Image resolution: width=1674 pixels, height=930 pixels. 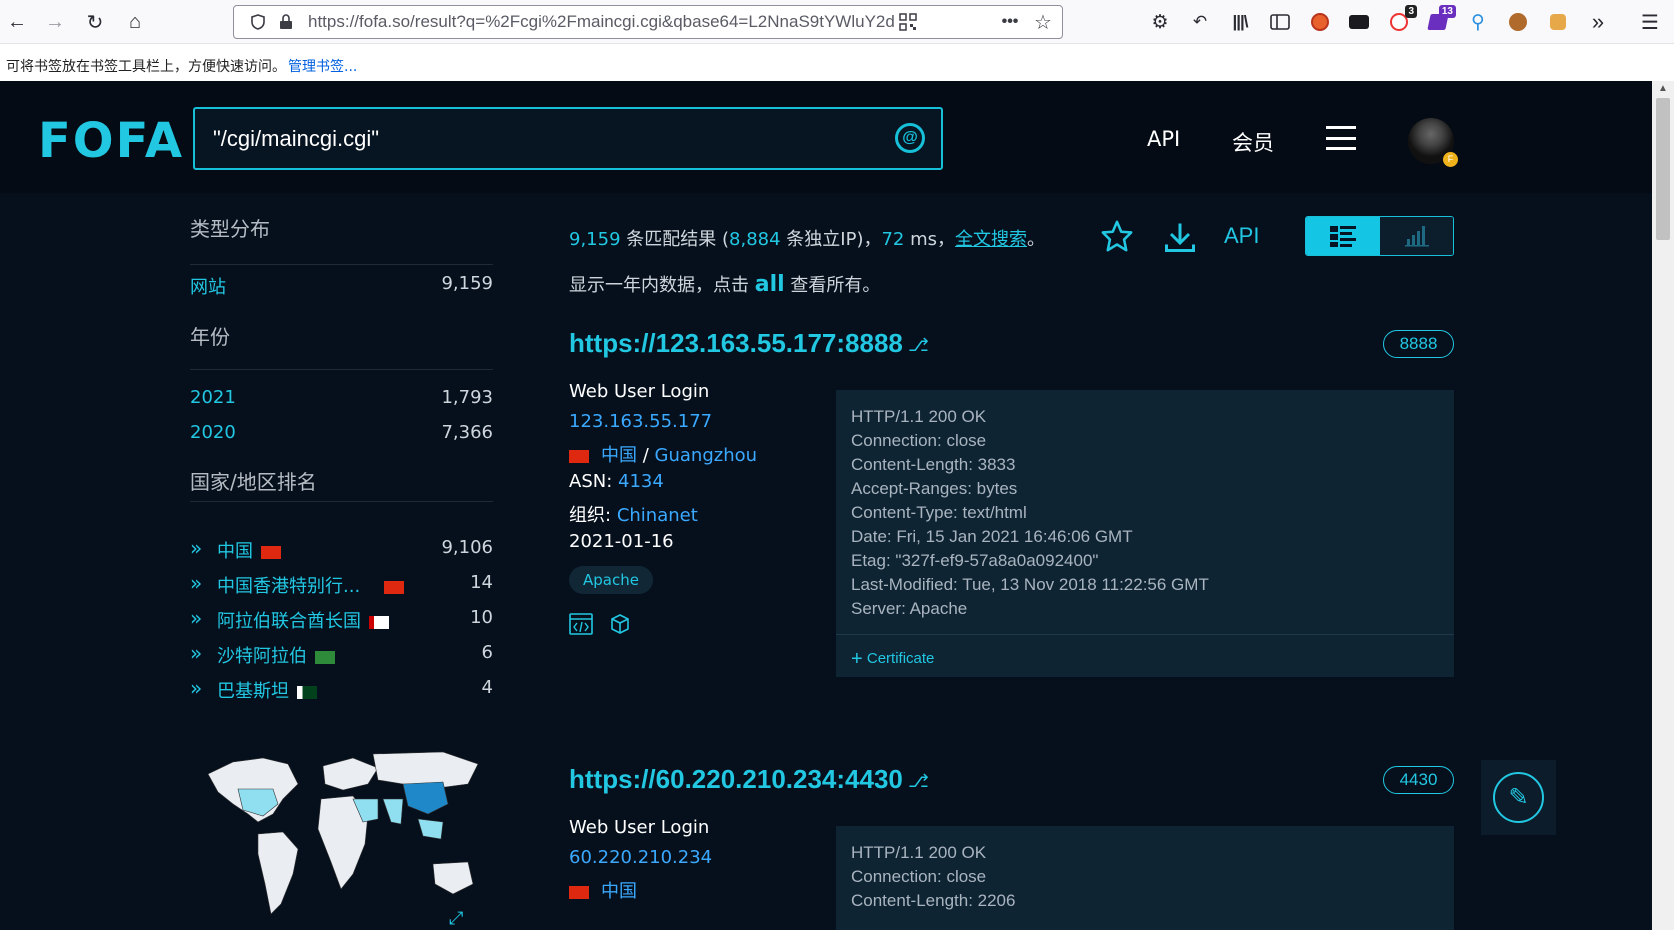 I want to click on bar-chart-icon, so click(x=1416, y=236).